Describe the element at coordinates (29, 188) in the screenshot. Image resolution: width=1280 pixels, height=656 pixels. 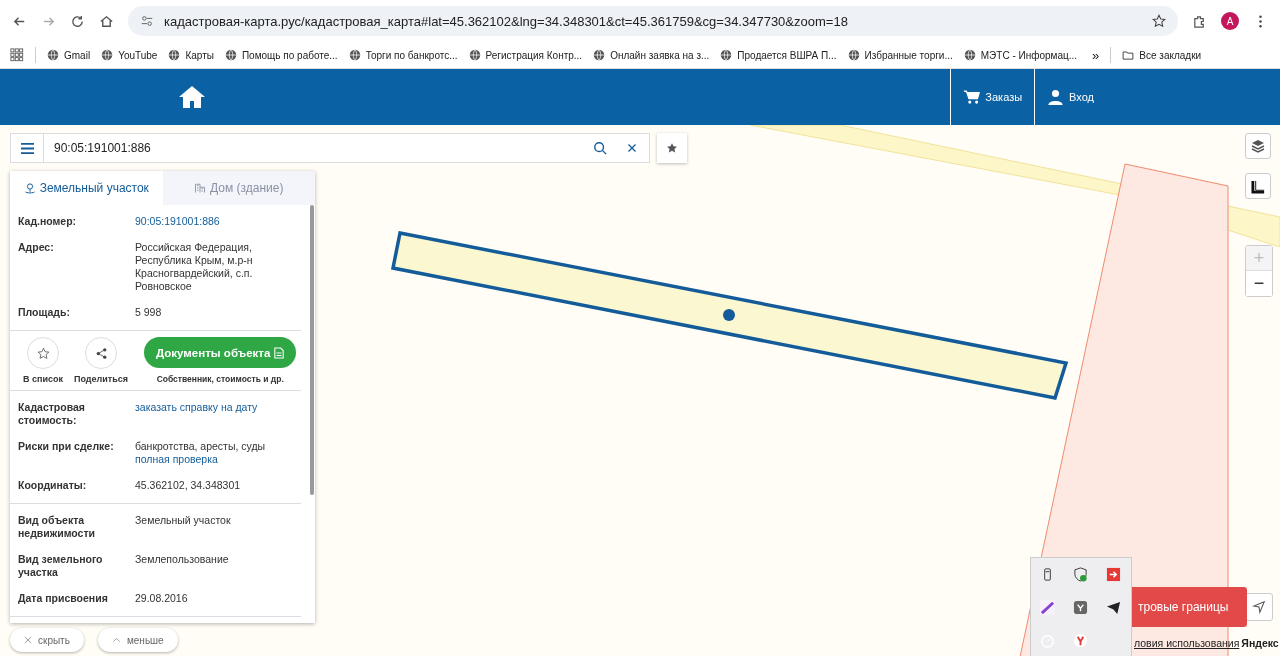
I see `location-pin-icon` at that location.